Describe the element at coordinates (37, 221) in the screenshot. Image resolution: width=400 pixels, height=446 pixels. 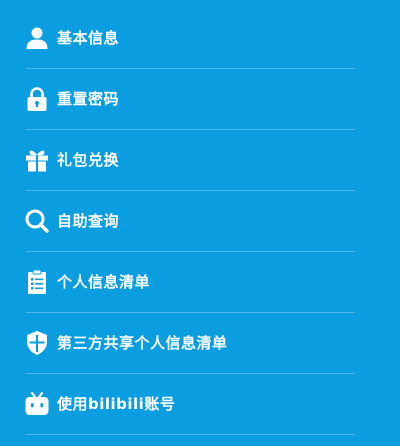
I see `search-icon` at that location.